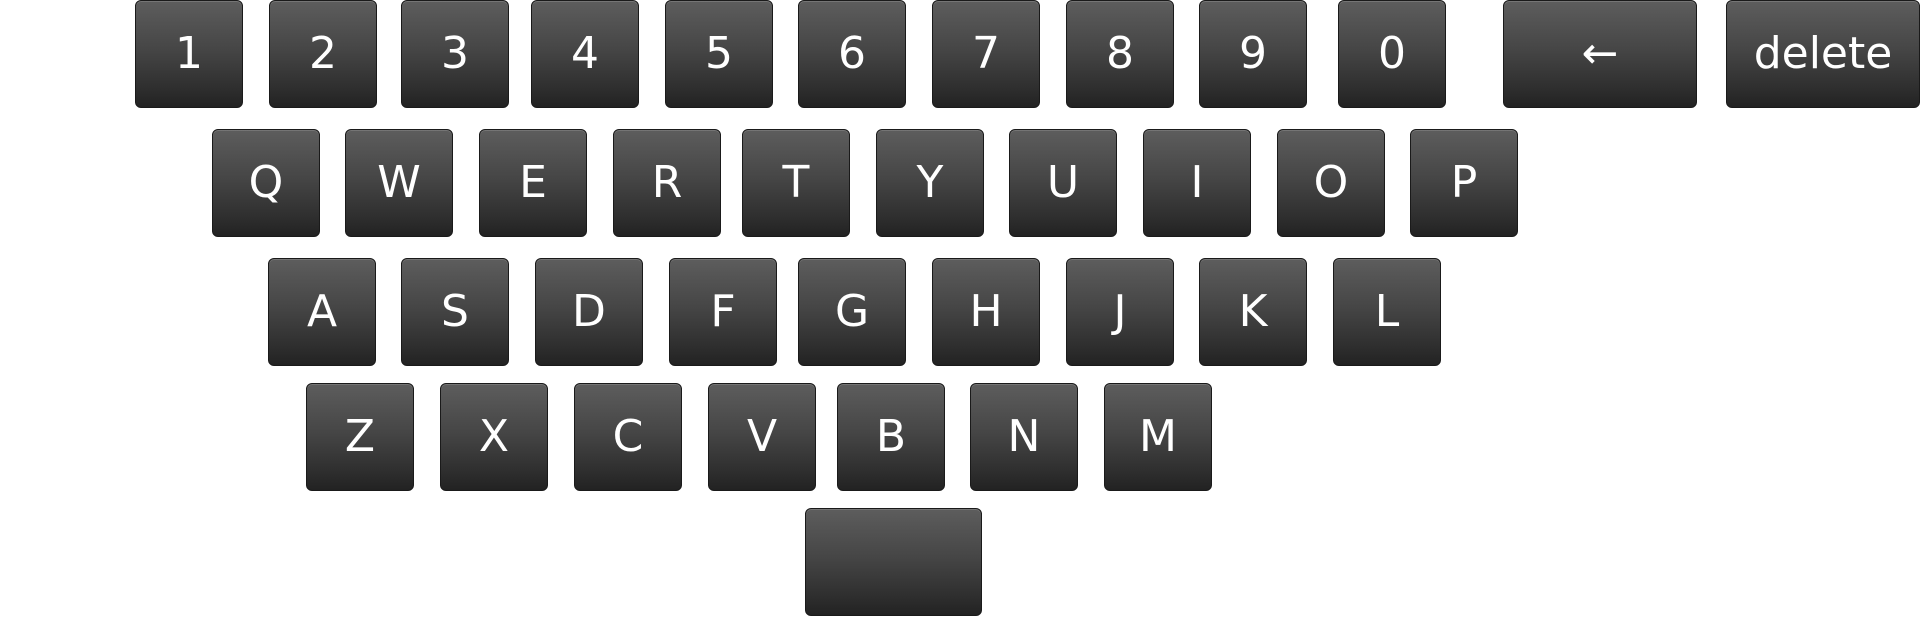 The image size is (1920, 617). I want to click on key-label: D, so click(589, 311).